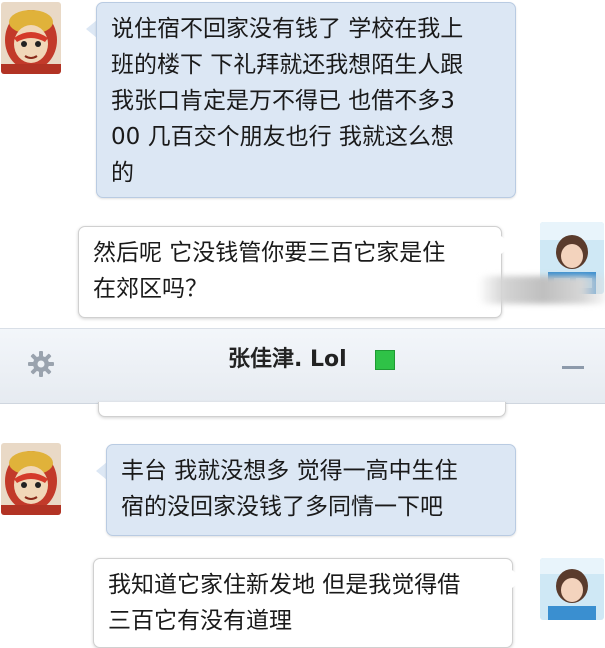 This screenshot has height=648, width=605. I want to click on chat-title: 张佳津. Lol, so click(287, 359).